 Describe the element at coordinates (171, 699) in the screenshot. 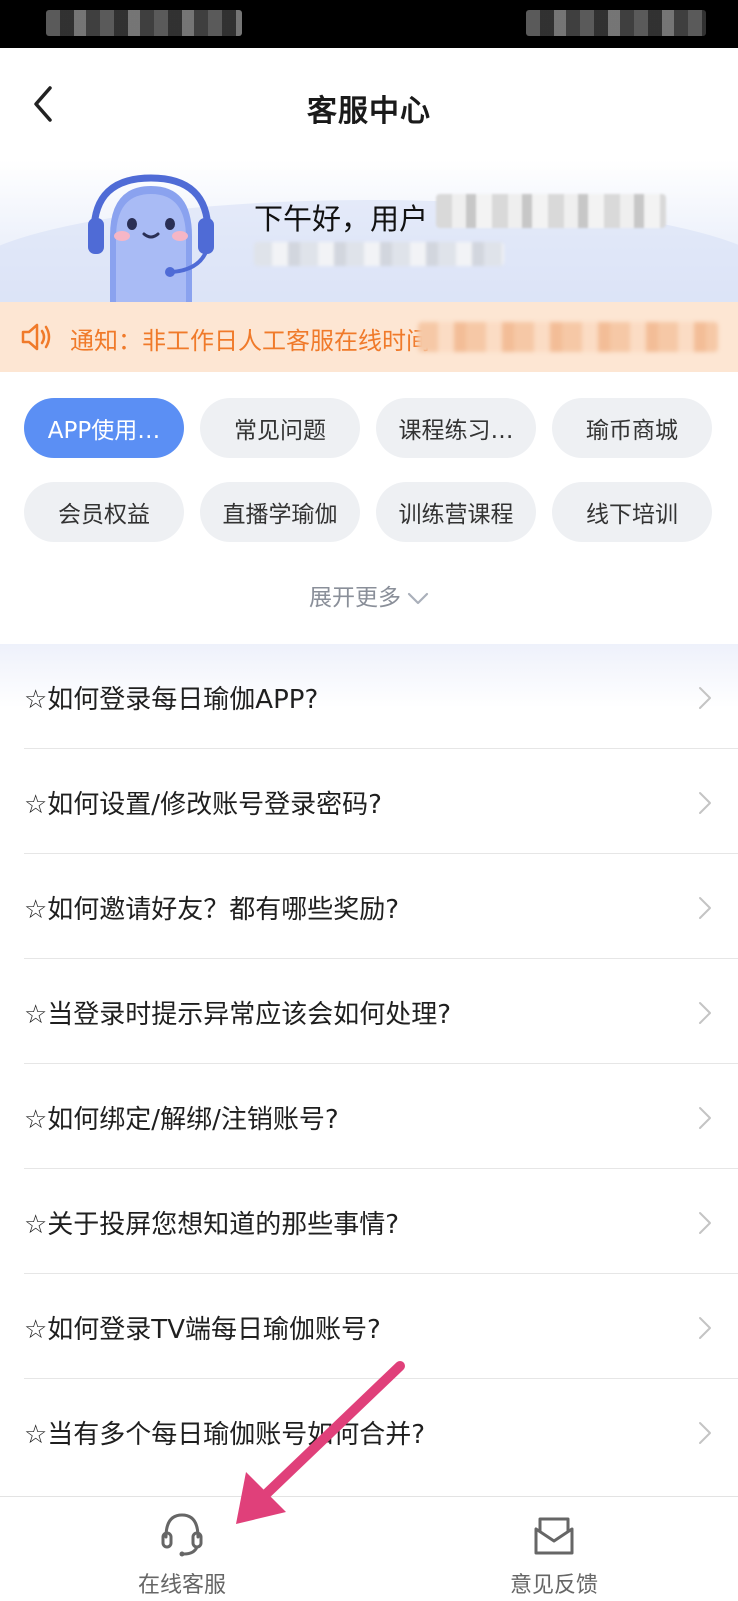

I see `faq-question: ☆如何登录每日瑜伽APP?` at that location.